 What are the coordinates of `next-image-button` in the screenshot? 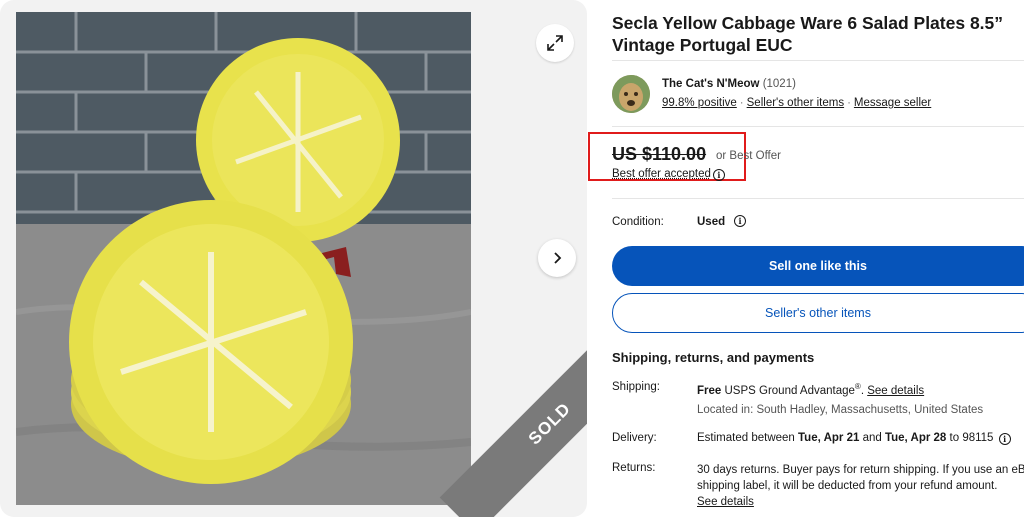 It's located at (557, 258).